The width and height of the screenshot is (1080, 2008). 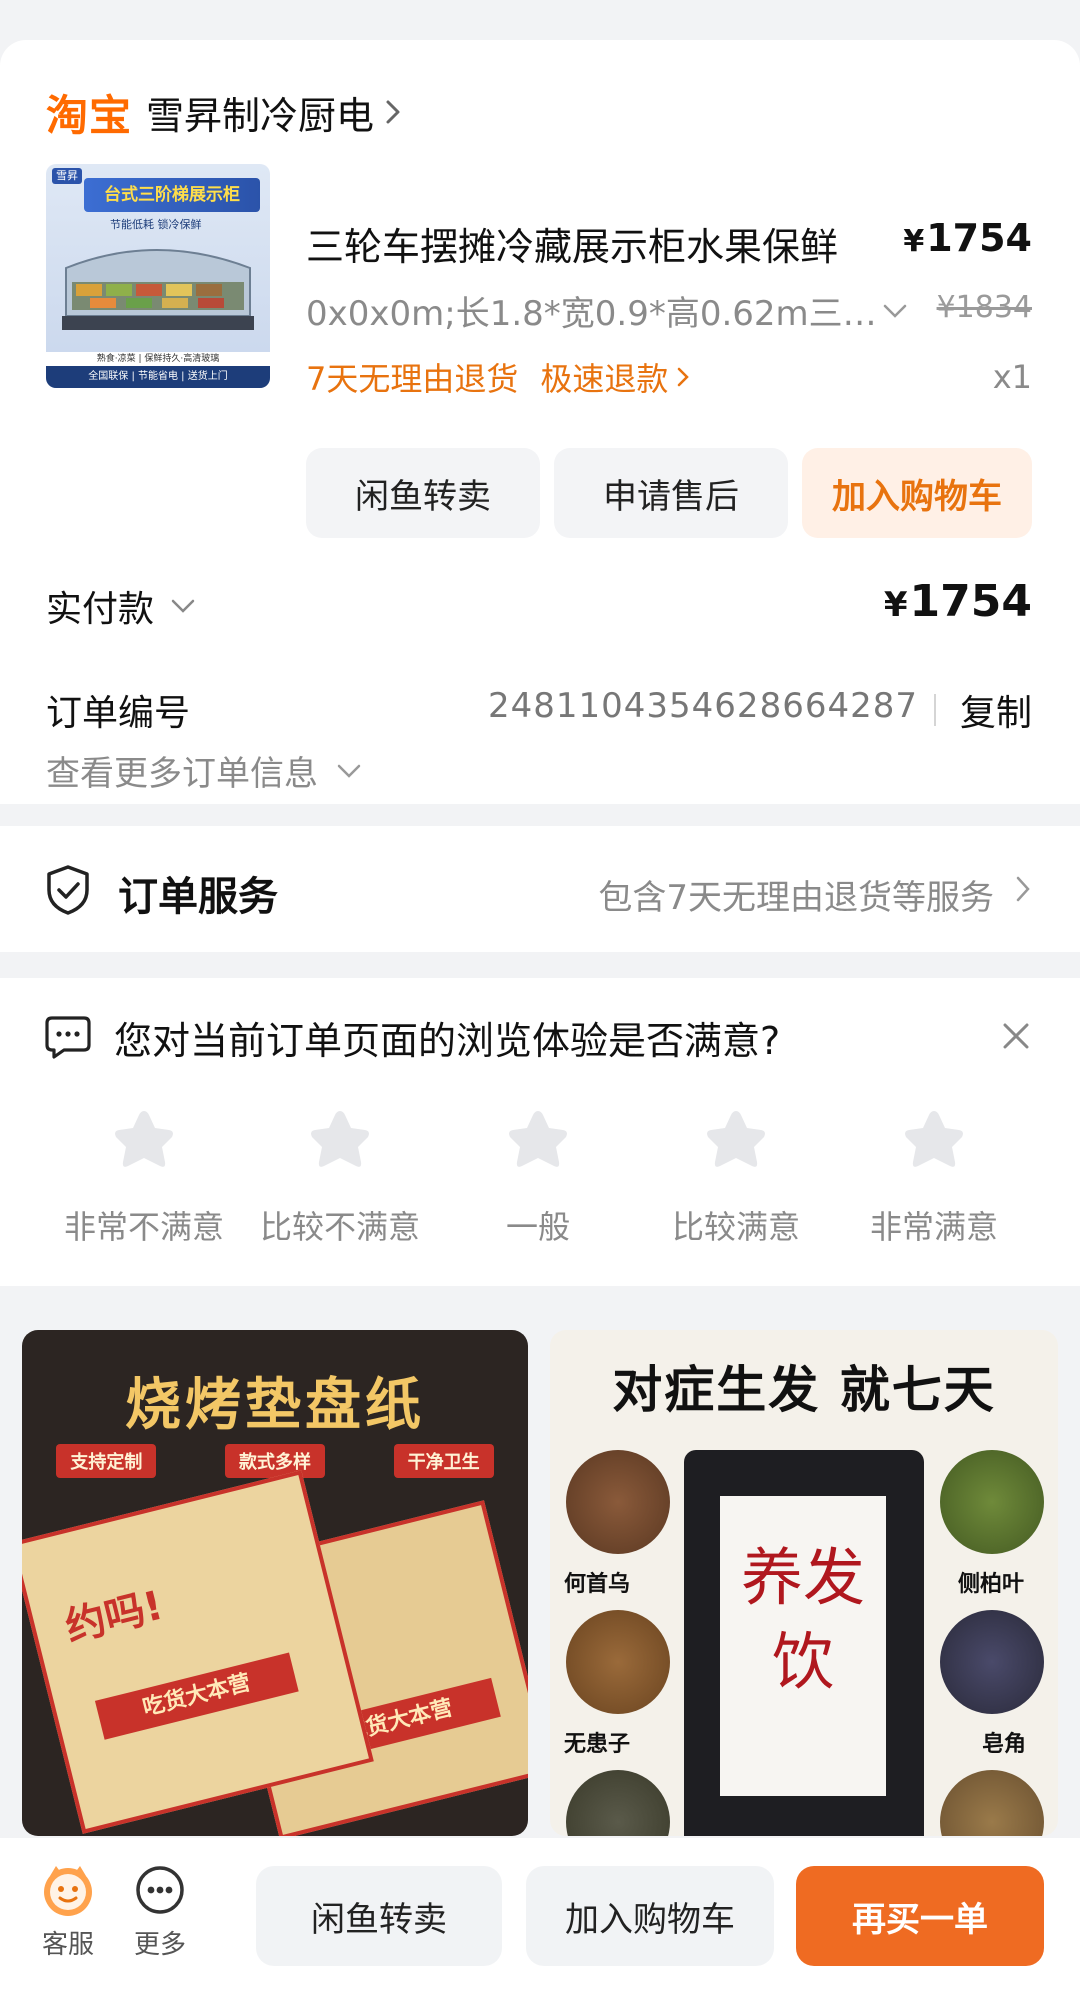 What do you see at coordinates (540, 889) in the screenshot?
I see `order-service-row: 订单服务 包含7天无理由退货等服务` at bounding box center [540, 889].